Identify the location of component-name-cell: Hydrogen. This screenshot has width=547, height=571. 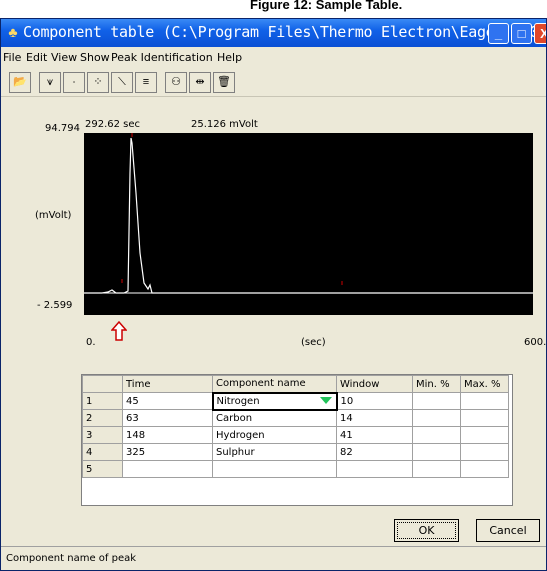
(274, 435).